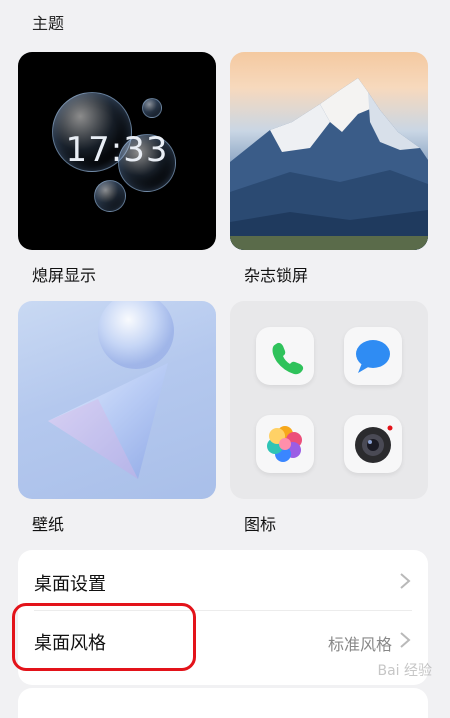 The height and width of the screenshot is (718, 450). Describe the element at coordinates (285, 356) in the screenshot. I see `phone-icon` at that location.